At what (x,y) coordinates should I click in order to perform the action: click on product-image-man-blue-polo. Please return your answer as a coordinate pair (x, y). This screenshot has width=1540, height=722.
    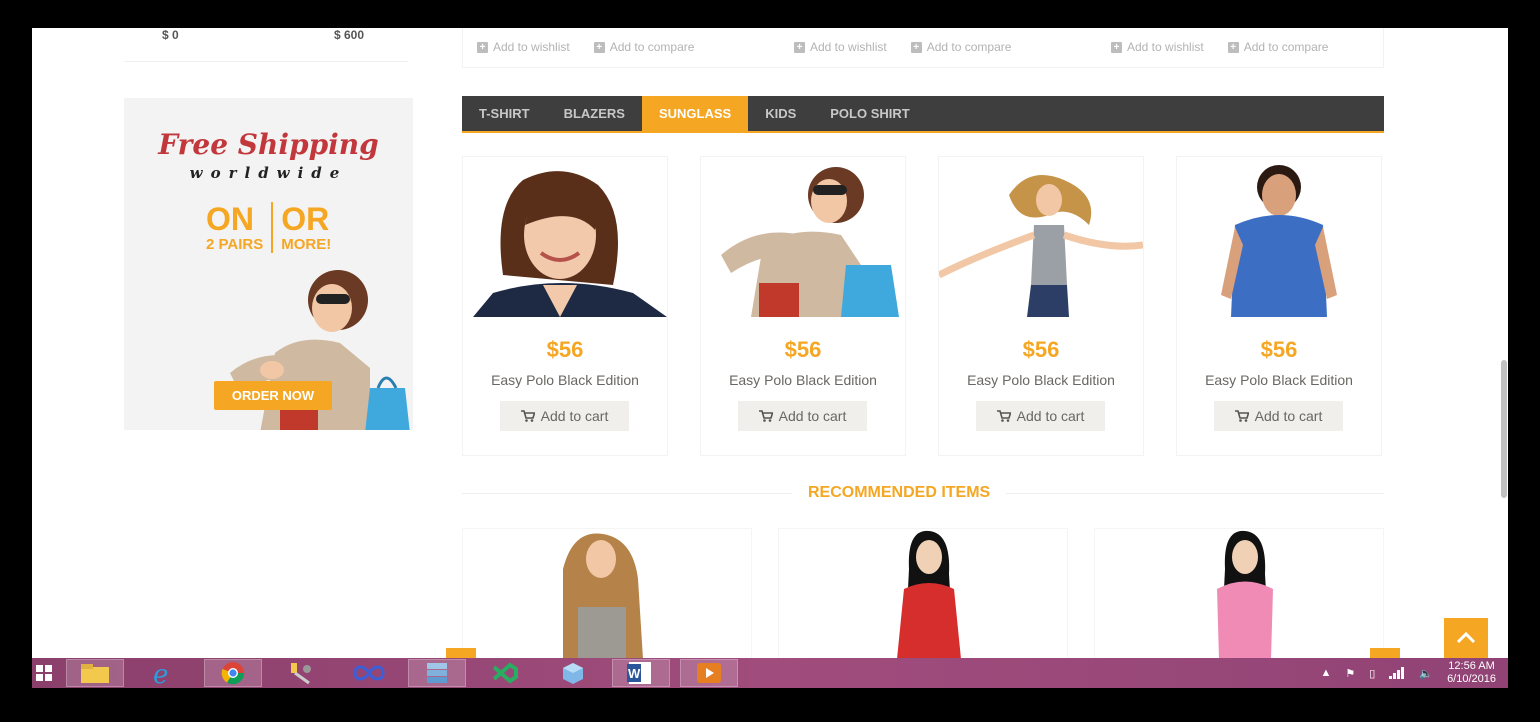
    Looking at the image, I should click on (1279, 241).